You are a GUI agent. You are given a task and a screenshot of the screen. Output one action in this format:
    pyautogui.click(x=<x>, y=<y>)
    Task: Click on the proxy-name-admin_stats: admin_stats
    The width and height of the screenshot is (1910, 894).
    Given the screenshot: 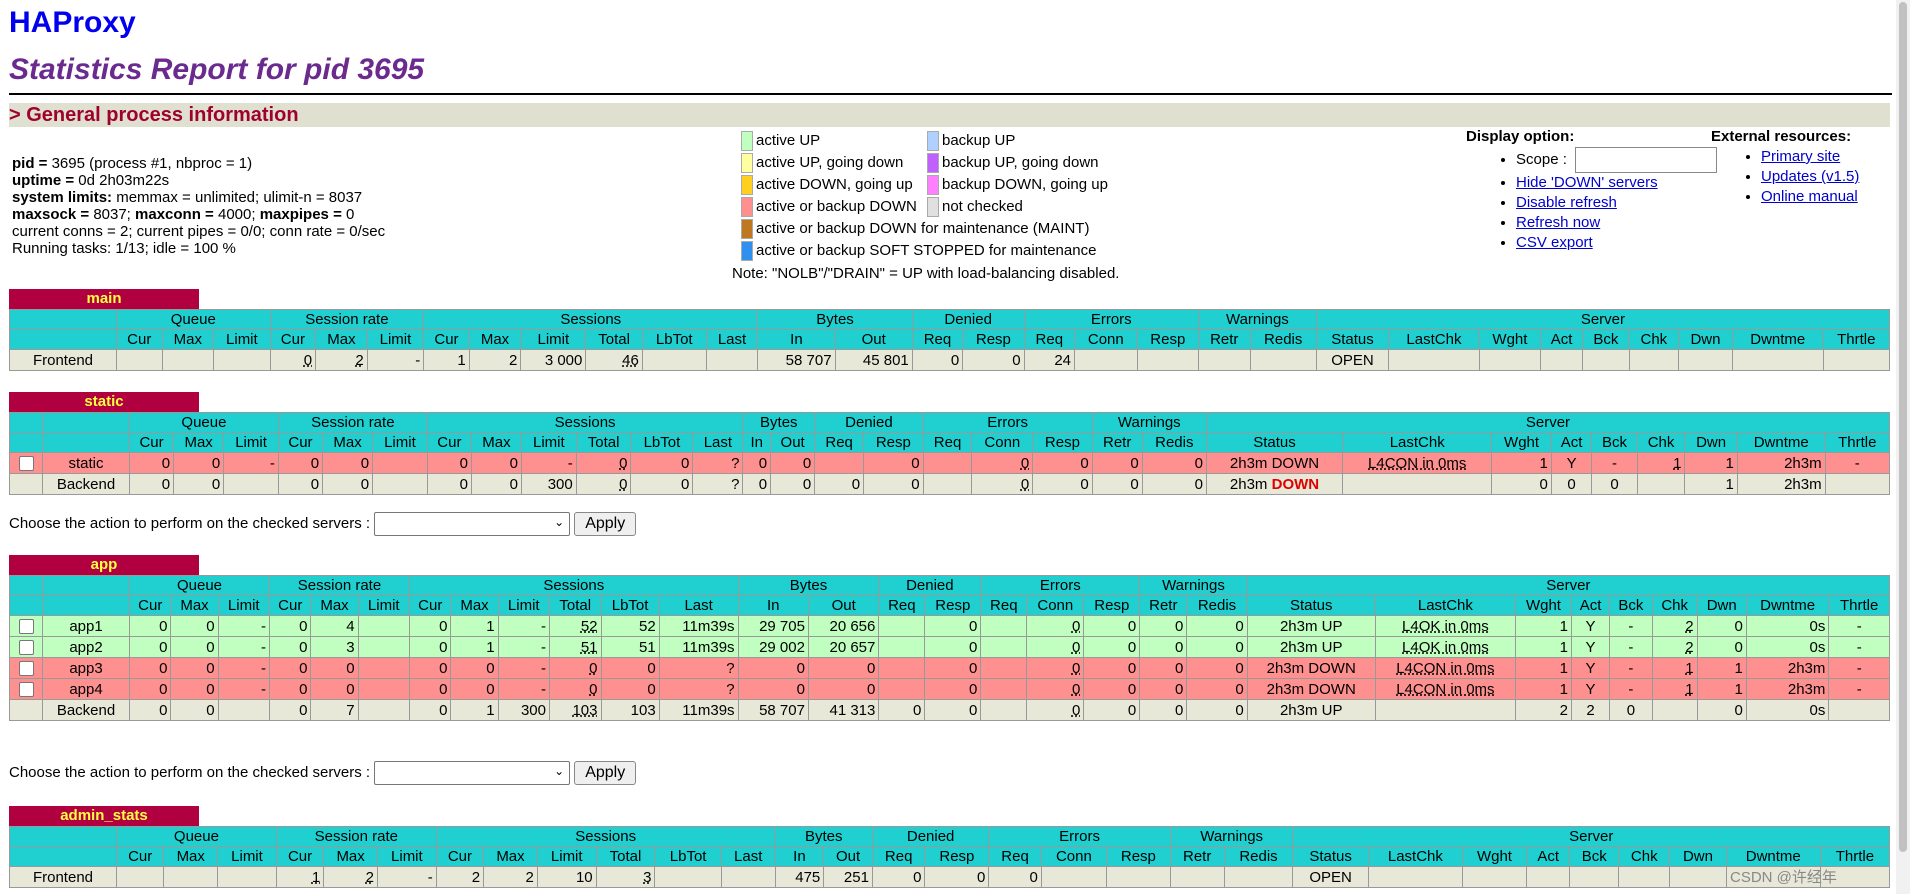 What is the action you would take?
    pyautogui.click(x=104, y=816)
    